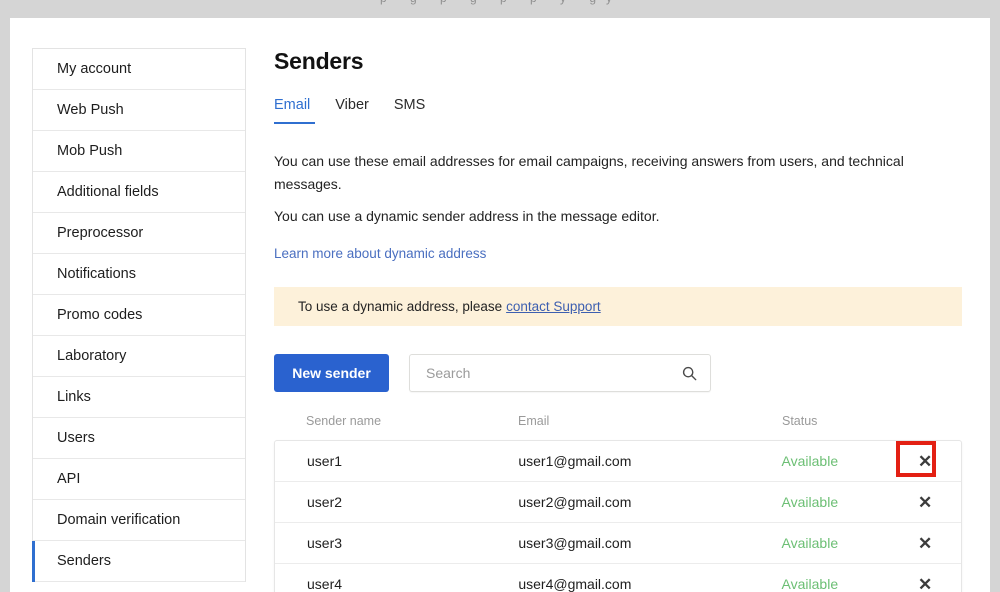  Describe the element at coordinates (319, 61) in the screenshot. I see `page-title: Senders` at that location.